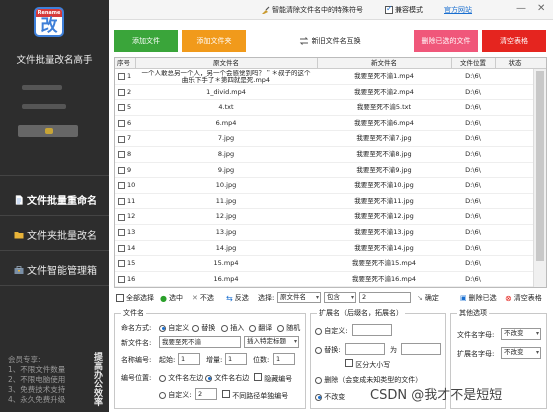 This screenshot has width=553, height=412. What do you see at coordinates (55, 269) in the screenshot?
I see `sidebar-item-file-manager: 文件智能管理箱` at bounding box center [55, 269].